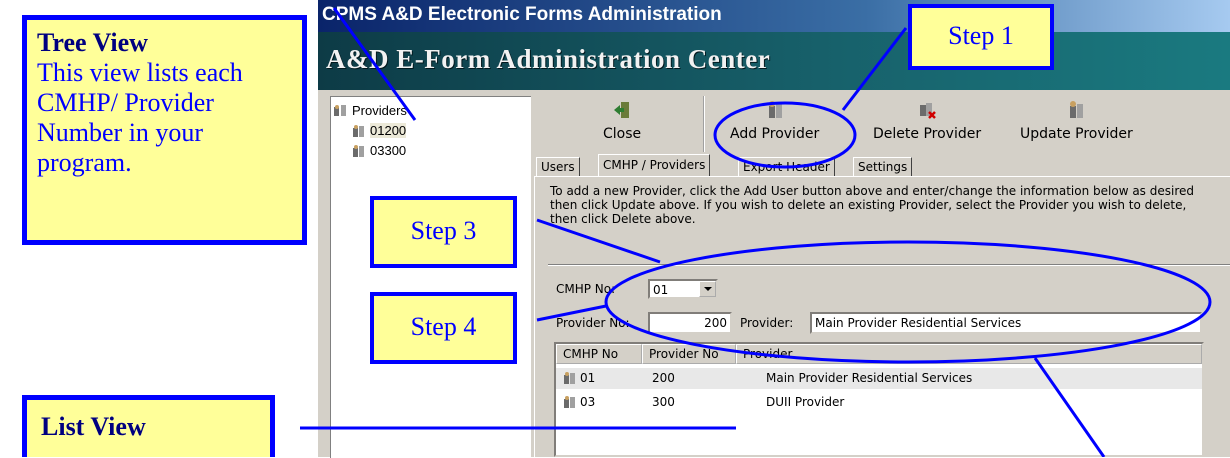  Describe the element at coordinates (654, 165) in the screenshot. I see `tab-cmhp-providers: CMHP / Providers` at that location.